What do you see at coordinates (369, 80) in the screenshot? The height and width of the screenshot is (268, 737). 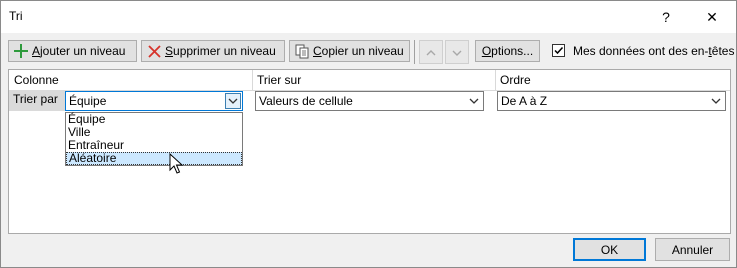 I see `grid-header-row` at bounding box center [369, 80].